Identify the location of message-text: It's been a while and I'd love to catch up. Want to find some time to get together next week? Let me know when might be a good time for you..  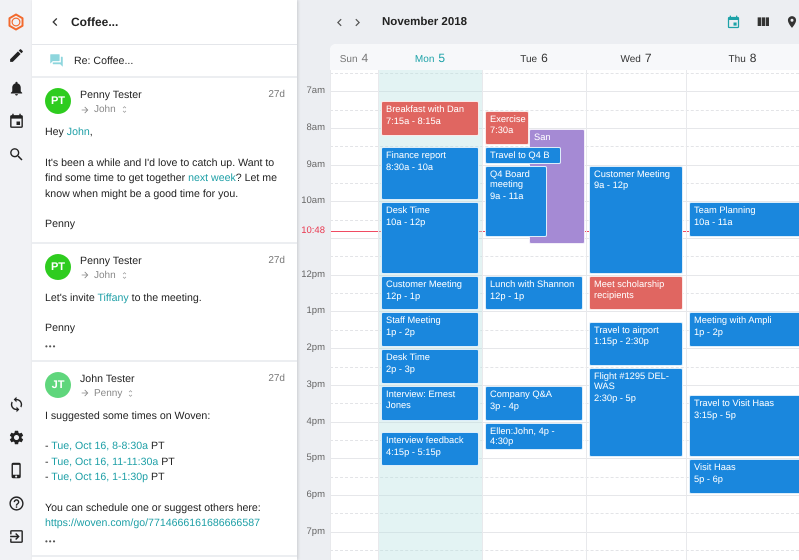
(161, 179).